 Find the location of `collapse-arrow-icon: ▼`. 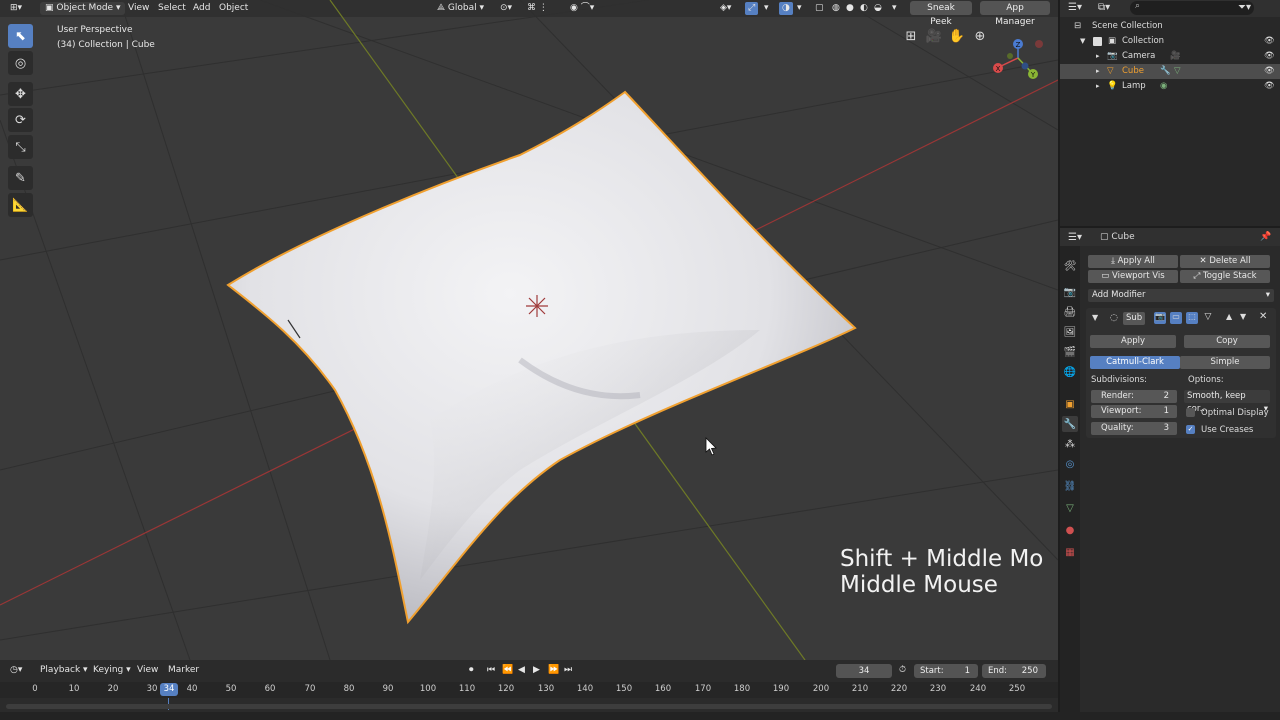

collapse-arrow-icon: ▼ is located at coordinates (1095, 317).